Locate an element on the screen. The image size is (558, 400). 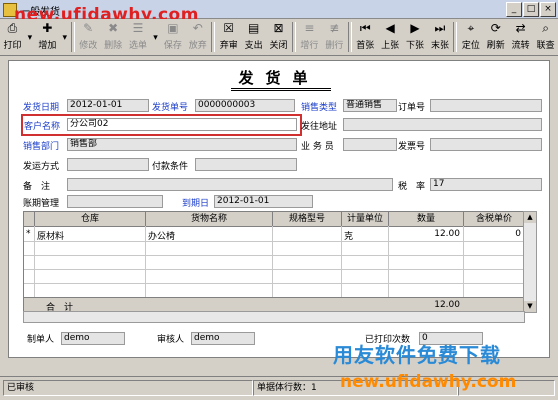
ship-address-field is located at coordinates (442, 124).